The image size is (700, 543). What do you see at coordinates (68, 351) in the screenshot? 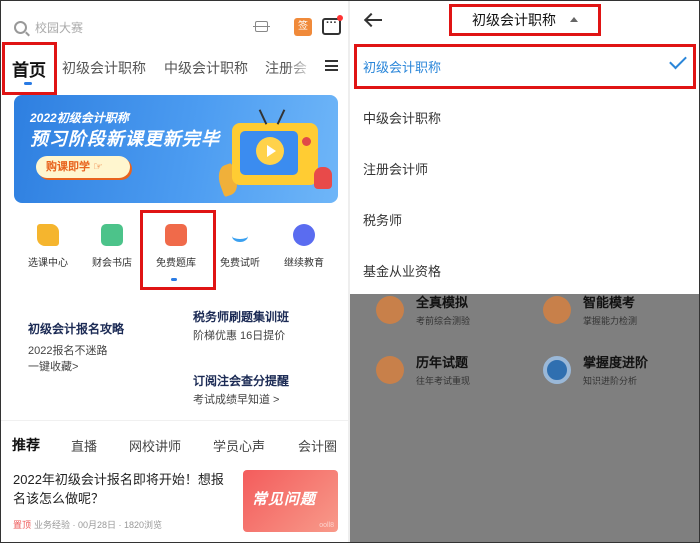
I see `info-line: 2022报名不迷路` at bounding box center [68, 351].